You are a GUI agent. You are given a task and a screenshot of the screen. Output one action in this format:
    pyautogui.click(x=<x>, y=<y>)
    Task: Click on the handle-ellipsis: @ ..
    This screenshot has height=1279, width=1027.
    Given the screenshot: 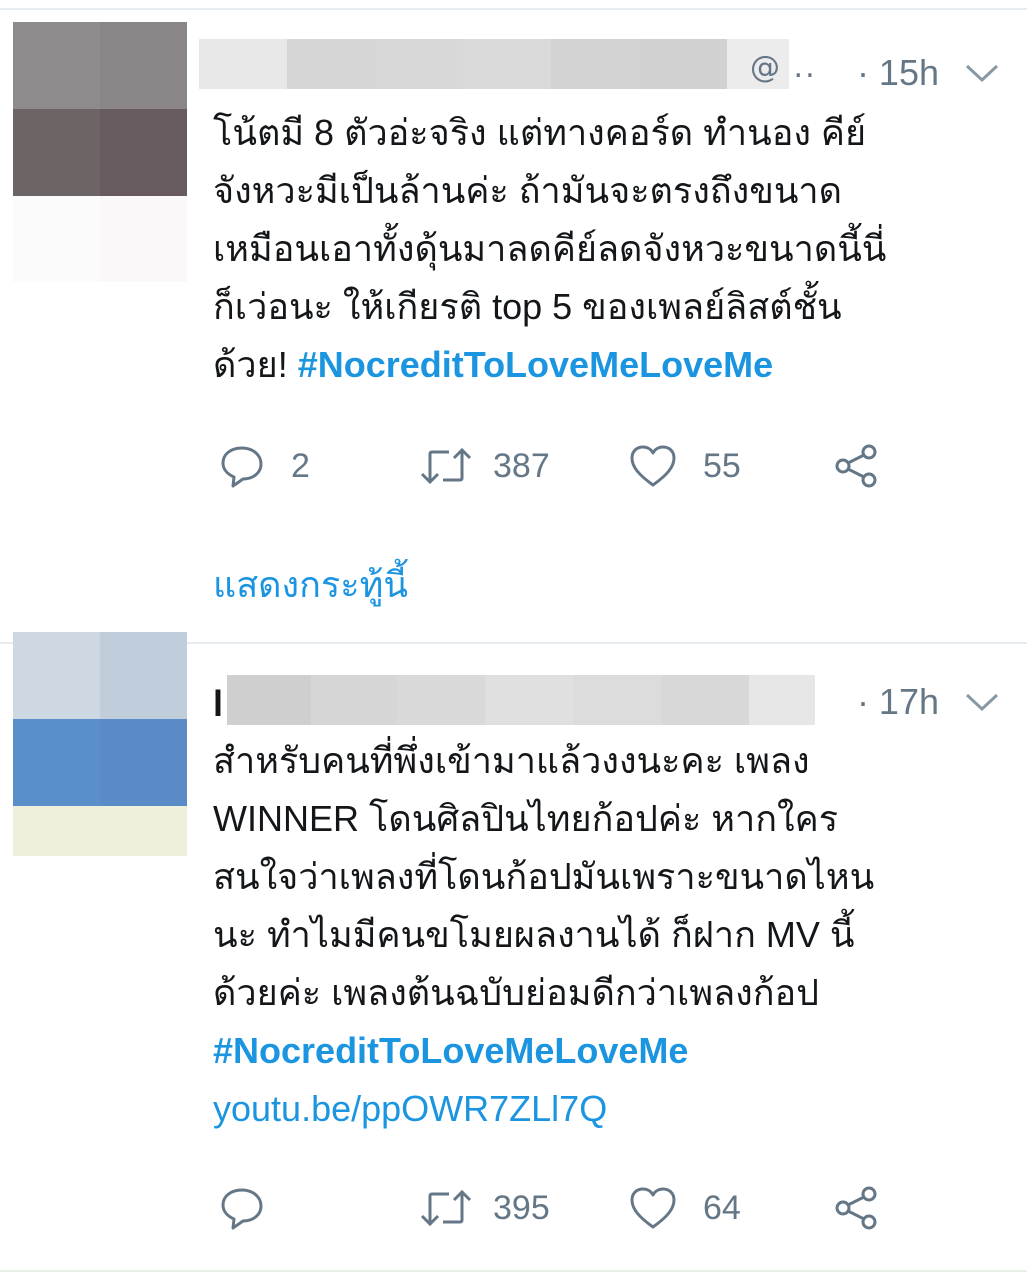 What is the action you would take?
    pyautogui.click(x=783, y=67)
    